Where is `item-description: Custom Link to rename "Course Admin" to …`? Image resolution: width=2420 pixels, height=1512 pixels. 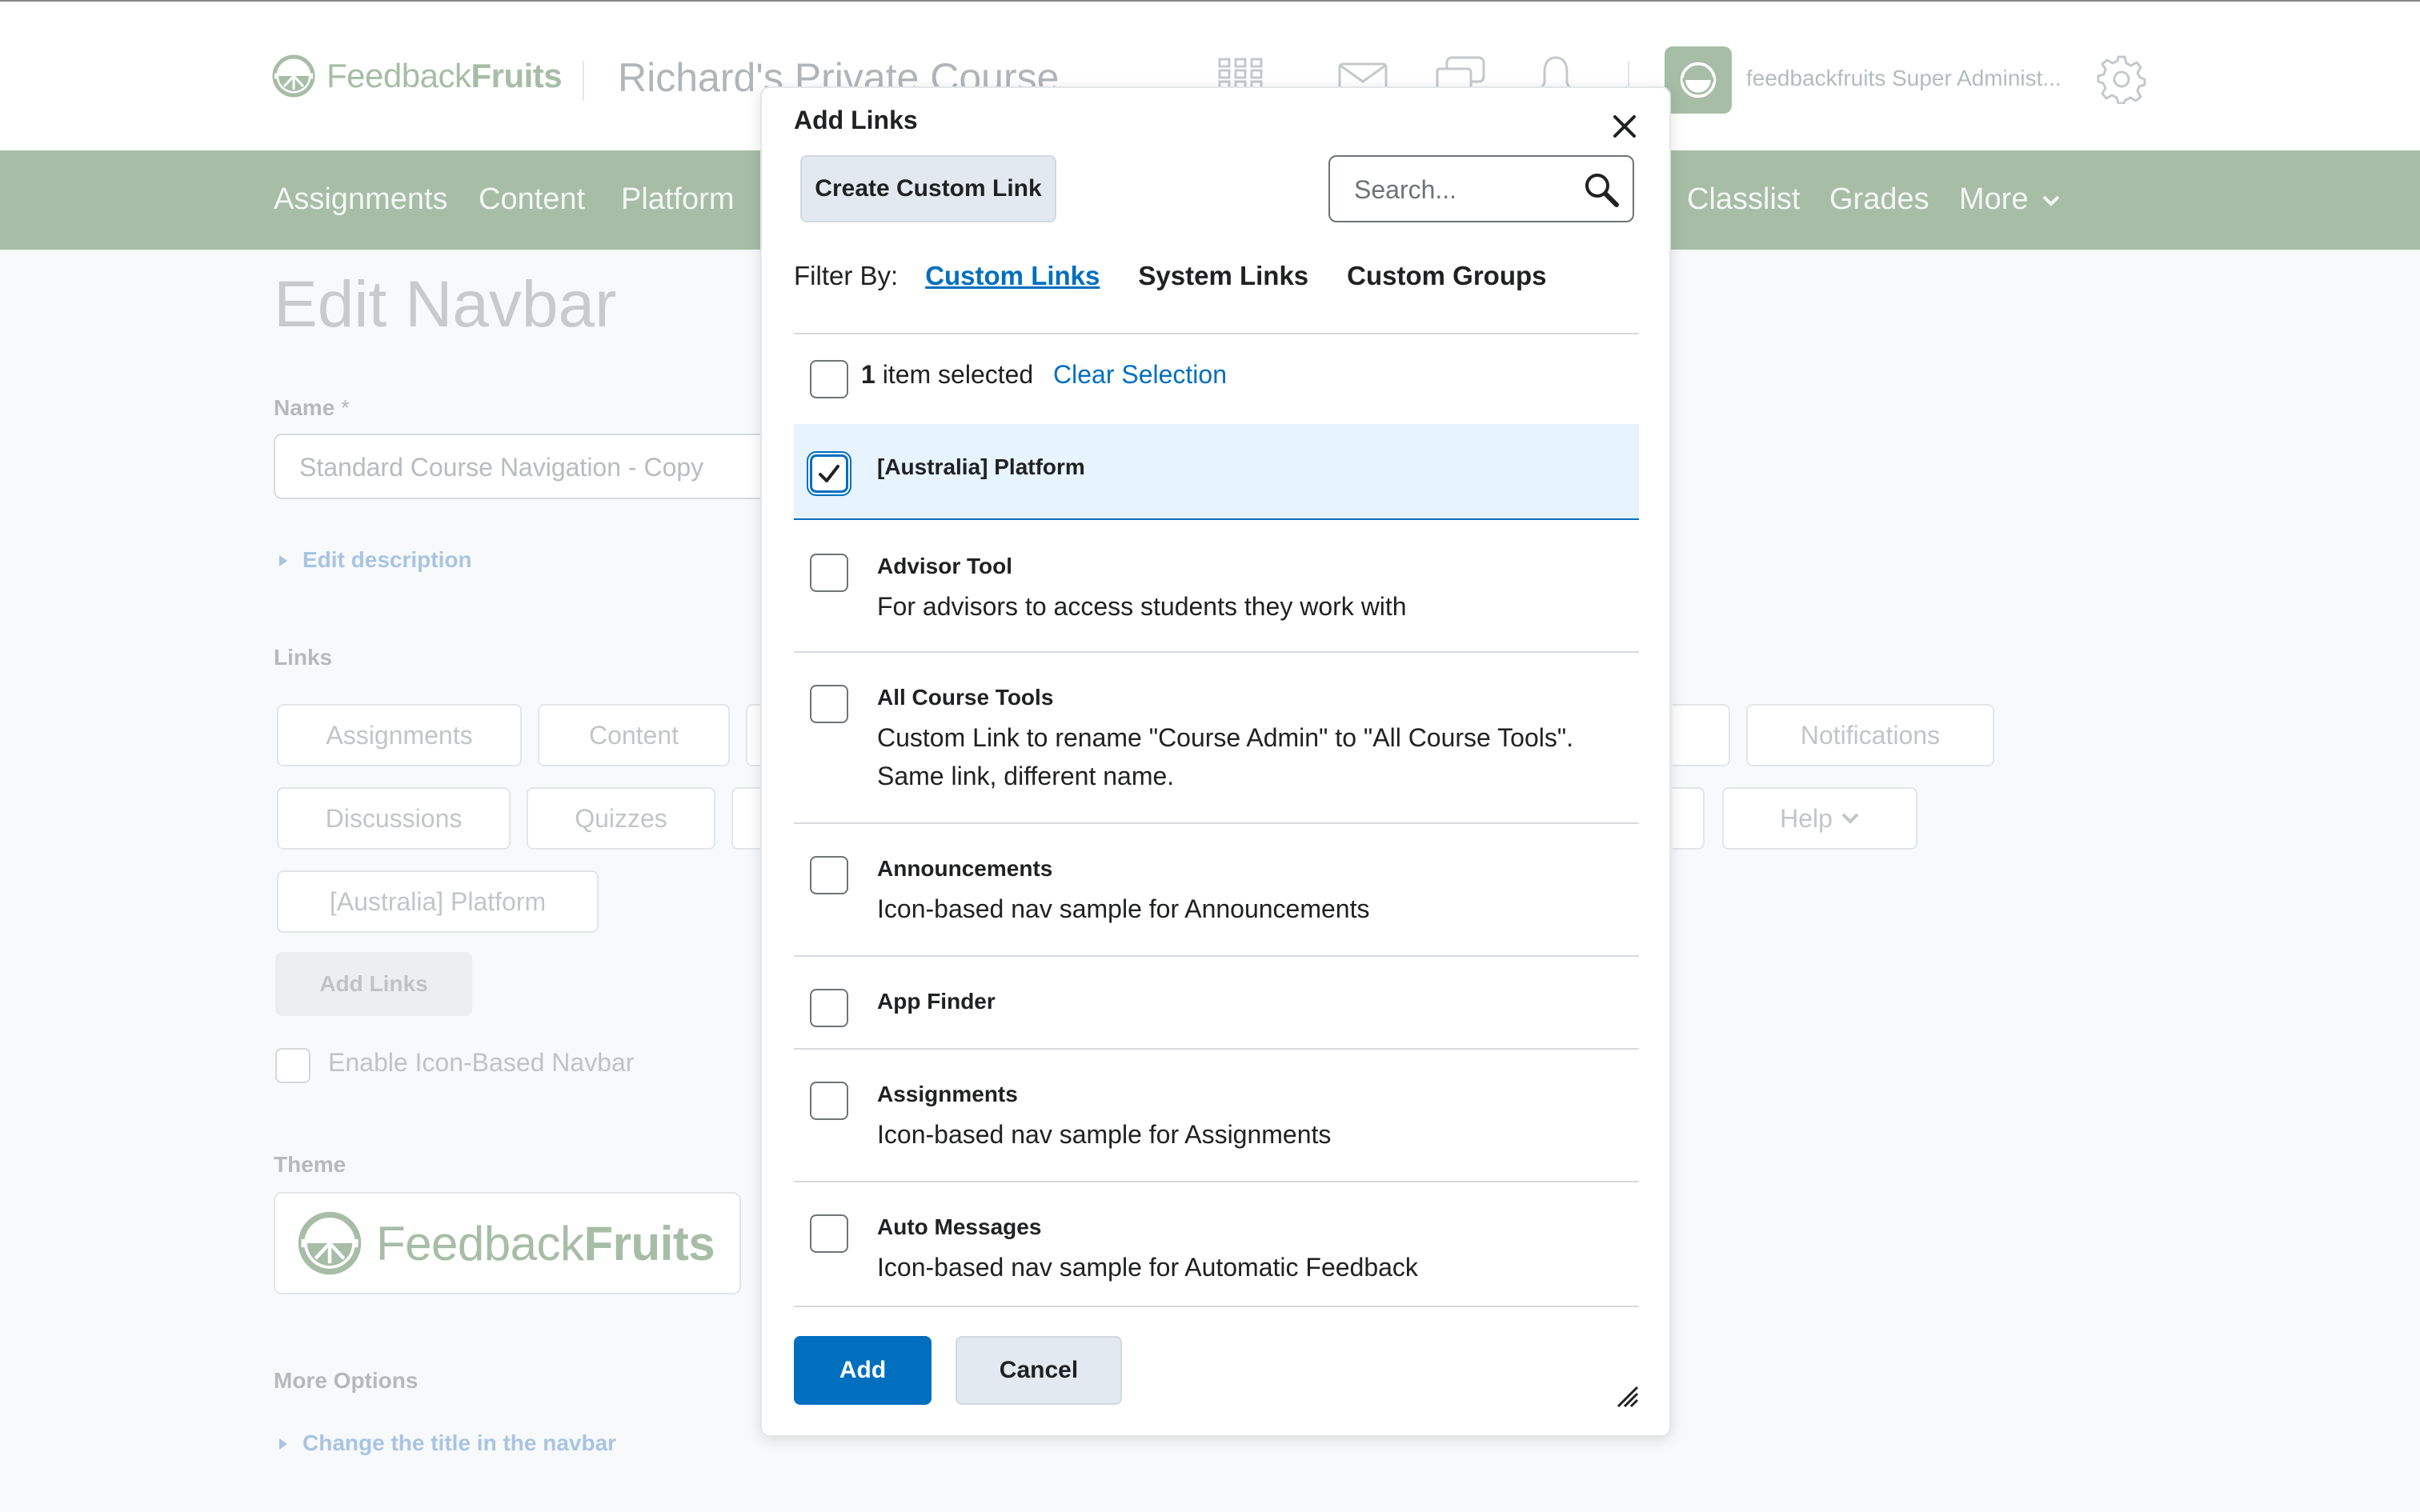 item-description: Custom Link to rename "Course Admin" to … is located at coordinates (1225, 756).